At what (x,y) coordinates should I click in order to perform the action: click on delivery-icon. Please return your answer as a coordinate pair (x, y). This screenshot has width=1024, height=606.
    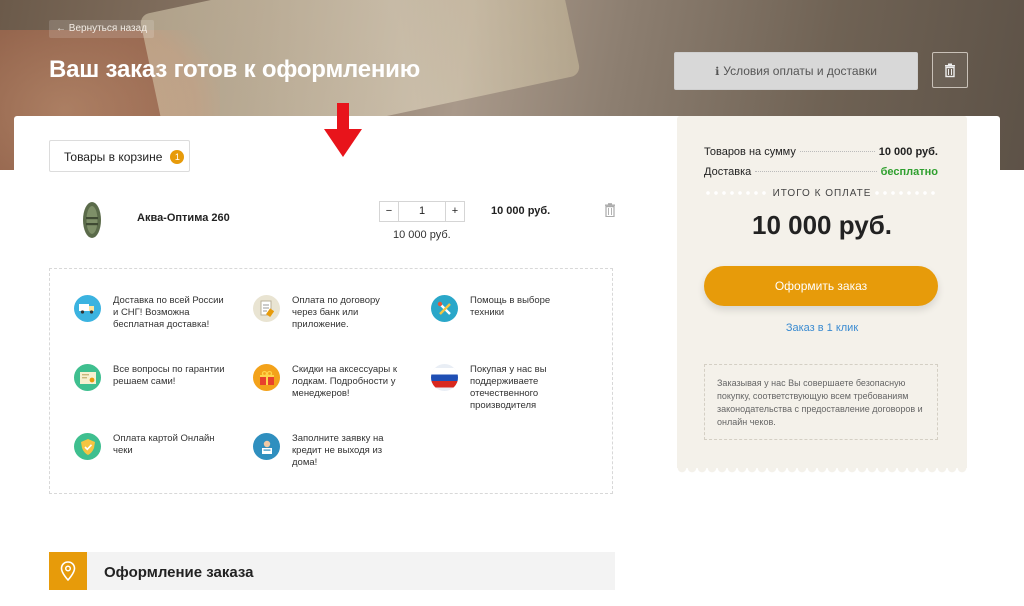
    Looking at the image, I should click on (87, 308).